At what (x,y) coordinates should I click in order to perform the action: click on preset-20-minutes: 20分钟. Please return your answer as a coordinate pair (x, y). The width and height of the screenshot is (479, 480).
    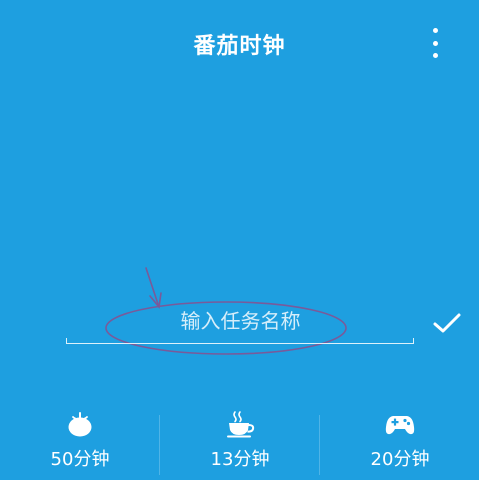
    Looking at the image, I should click on (400, 443).